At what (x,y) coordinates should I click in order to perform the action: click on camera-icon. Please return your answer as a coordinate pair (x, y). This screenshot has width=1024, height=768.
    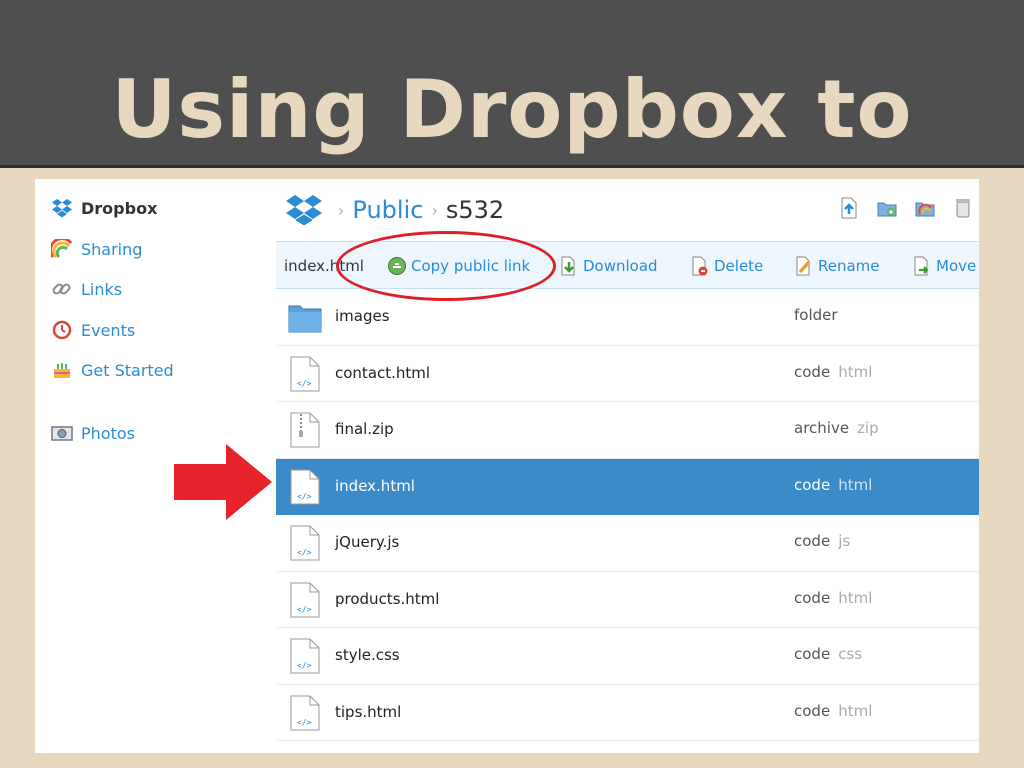
    Looking at the image, I should click on (62, 433).